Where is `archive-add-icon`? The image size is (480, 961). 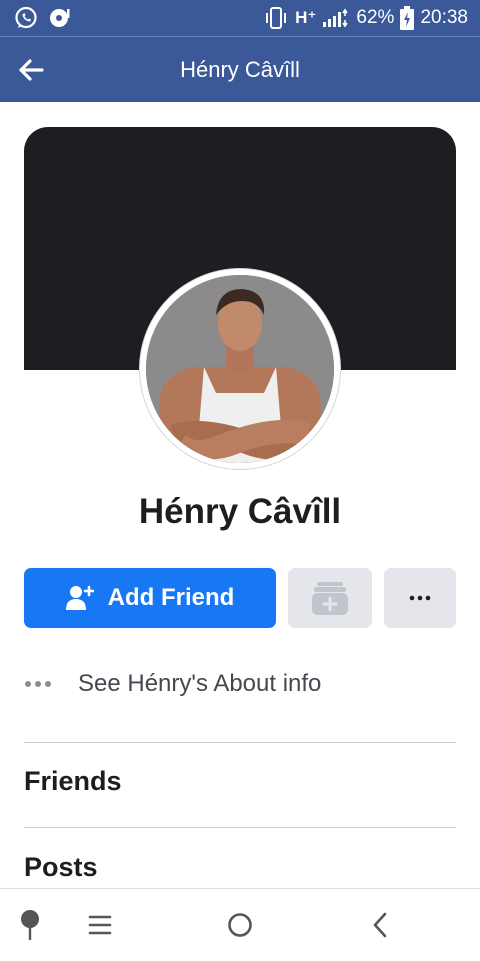 archive-add-icon is located at coordinates (330, 598).